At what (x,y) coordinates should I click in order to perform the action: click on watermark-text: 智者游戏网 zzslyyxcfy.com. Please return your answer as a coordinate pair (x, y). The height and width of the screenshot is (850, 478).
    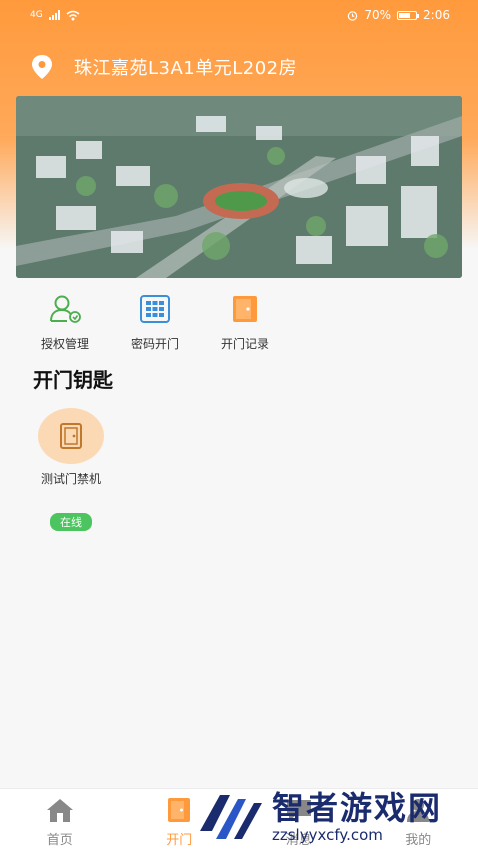
    Looking at the image, I should click on (357, 817).